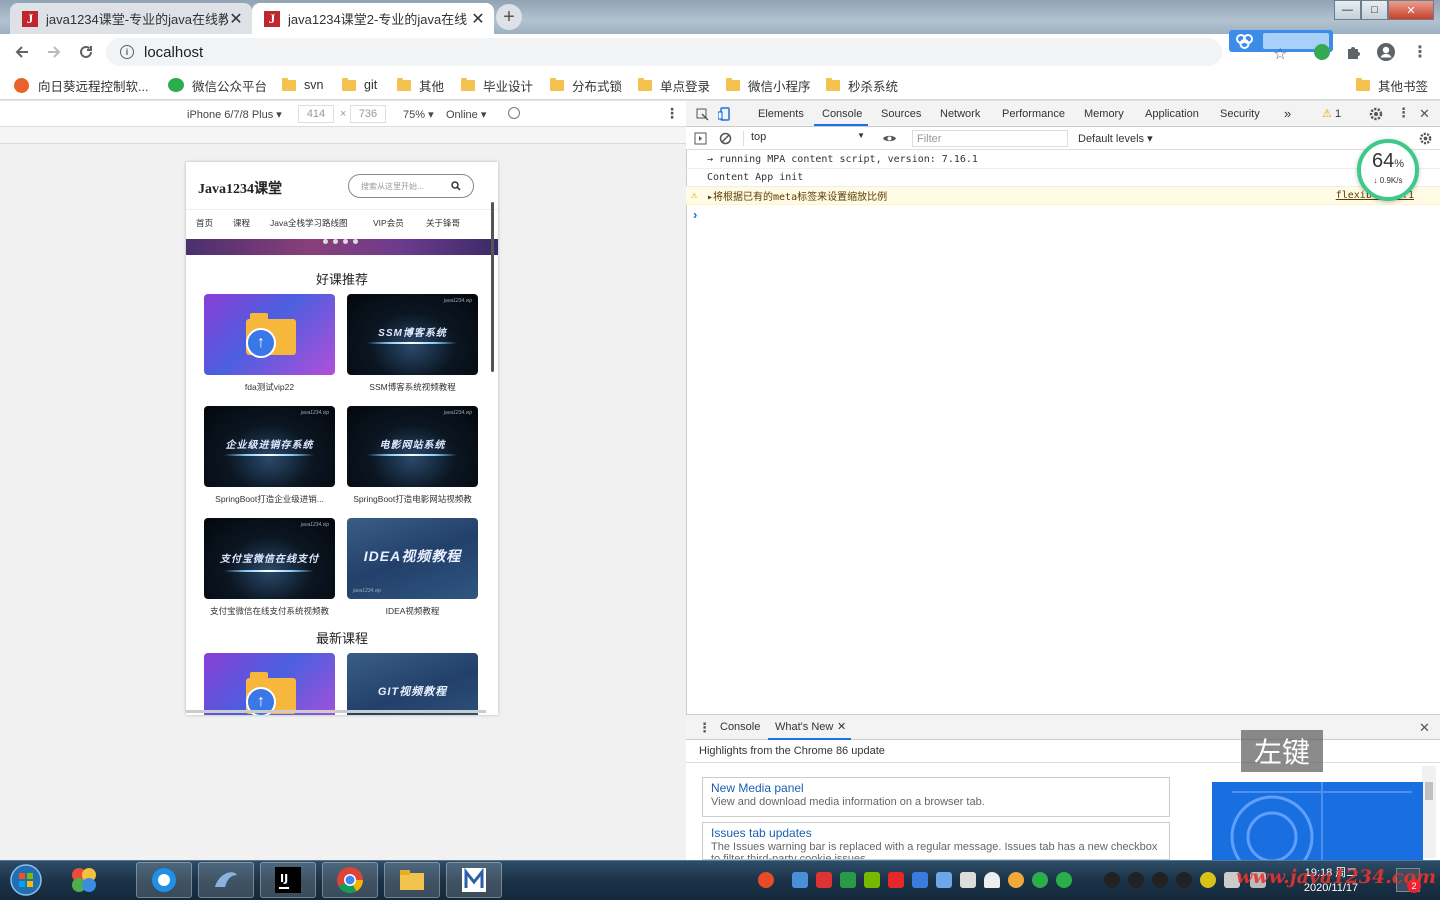 Image resolution: width=1440 pixels, height=900 pixels. Describe the element at coordinates (466, 114) in the screenshot. I see `network-throttle-select: Online ▾` at that location.